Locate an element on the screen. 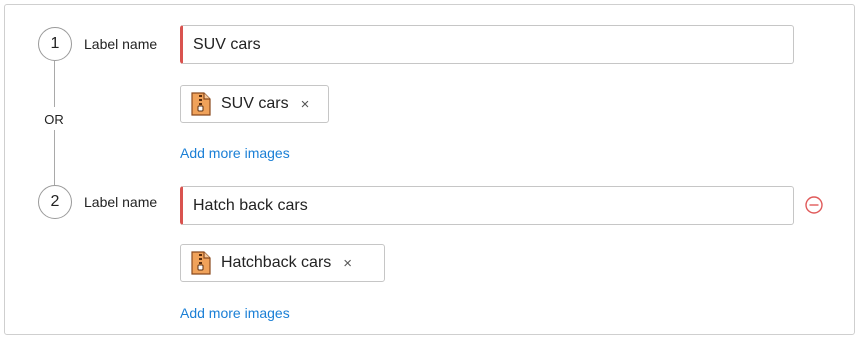  connector-line-bottom is located at coordinates (54, 157).